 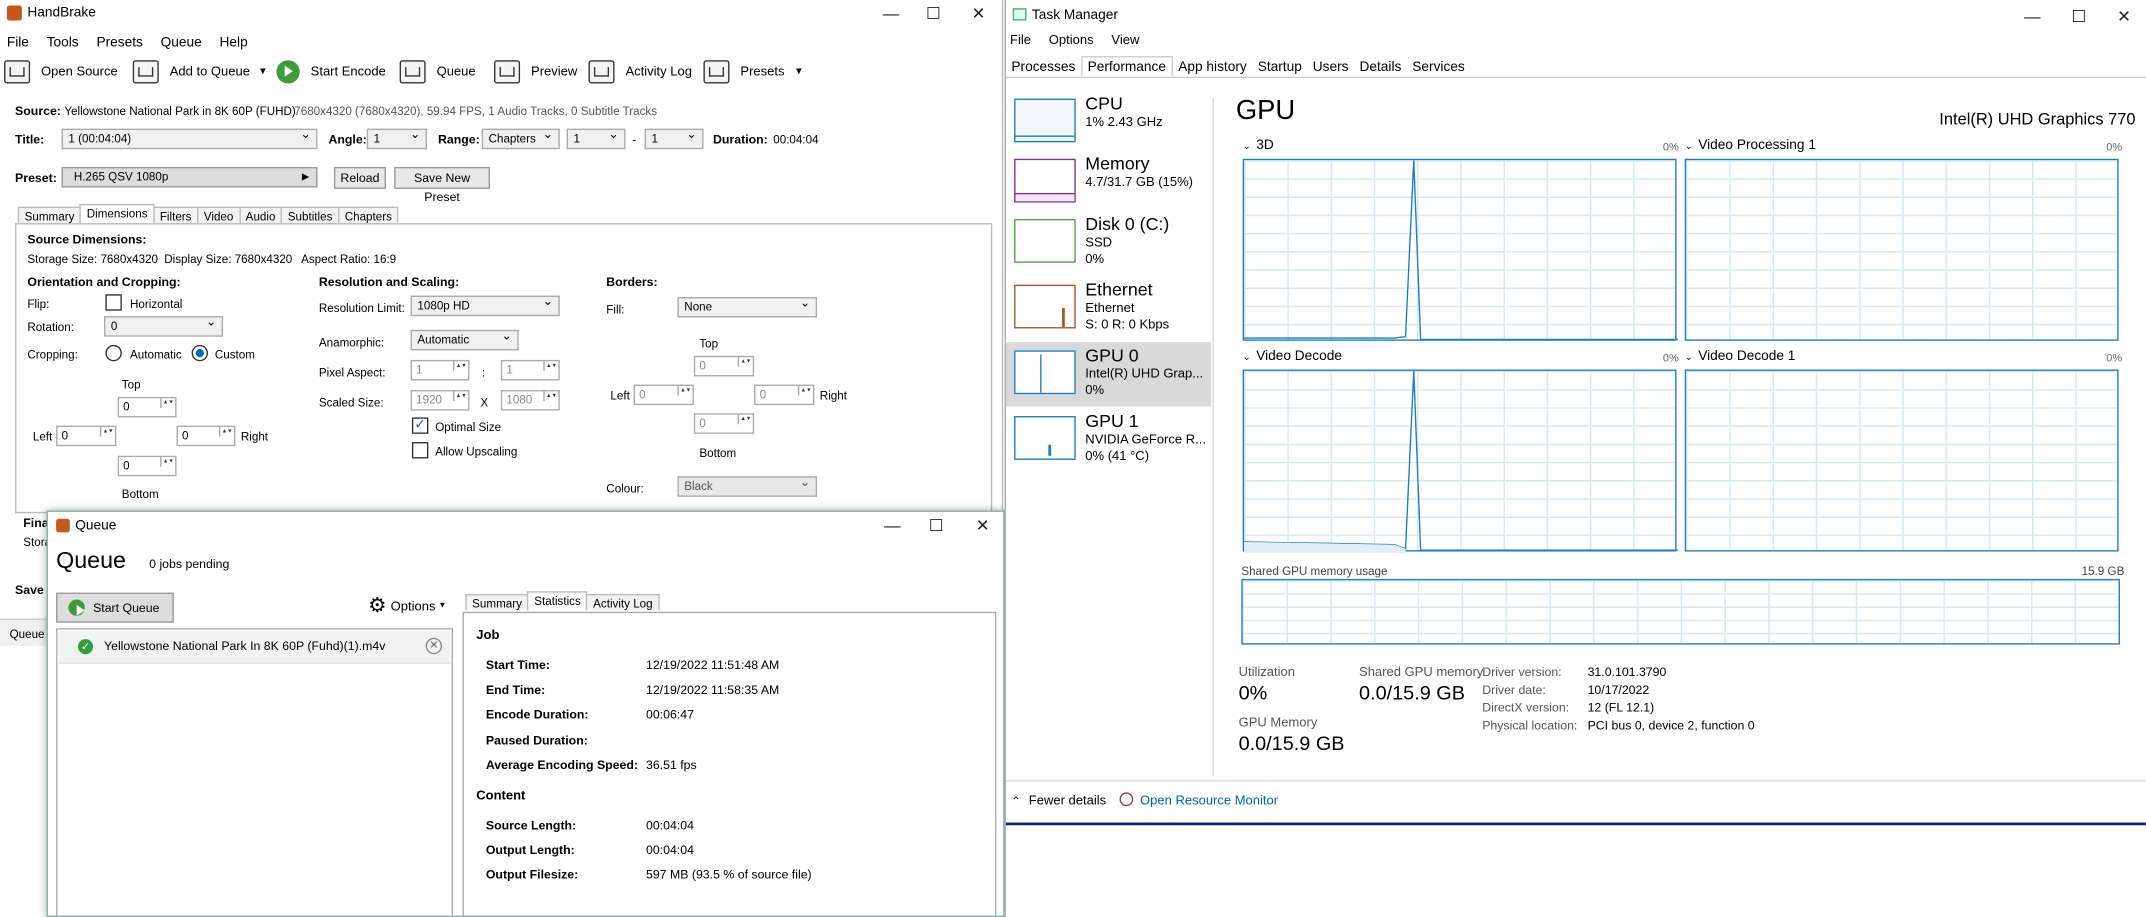 I want to click on colour-select: Black, so click(x=747, y=485).